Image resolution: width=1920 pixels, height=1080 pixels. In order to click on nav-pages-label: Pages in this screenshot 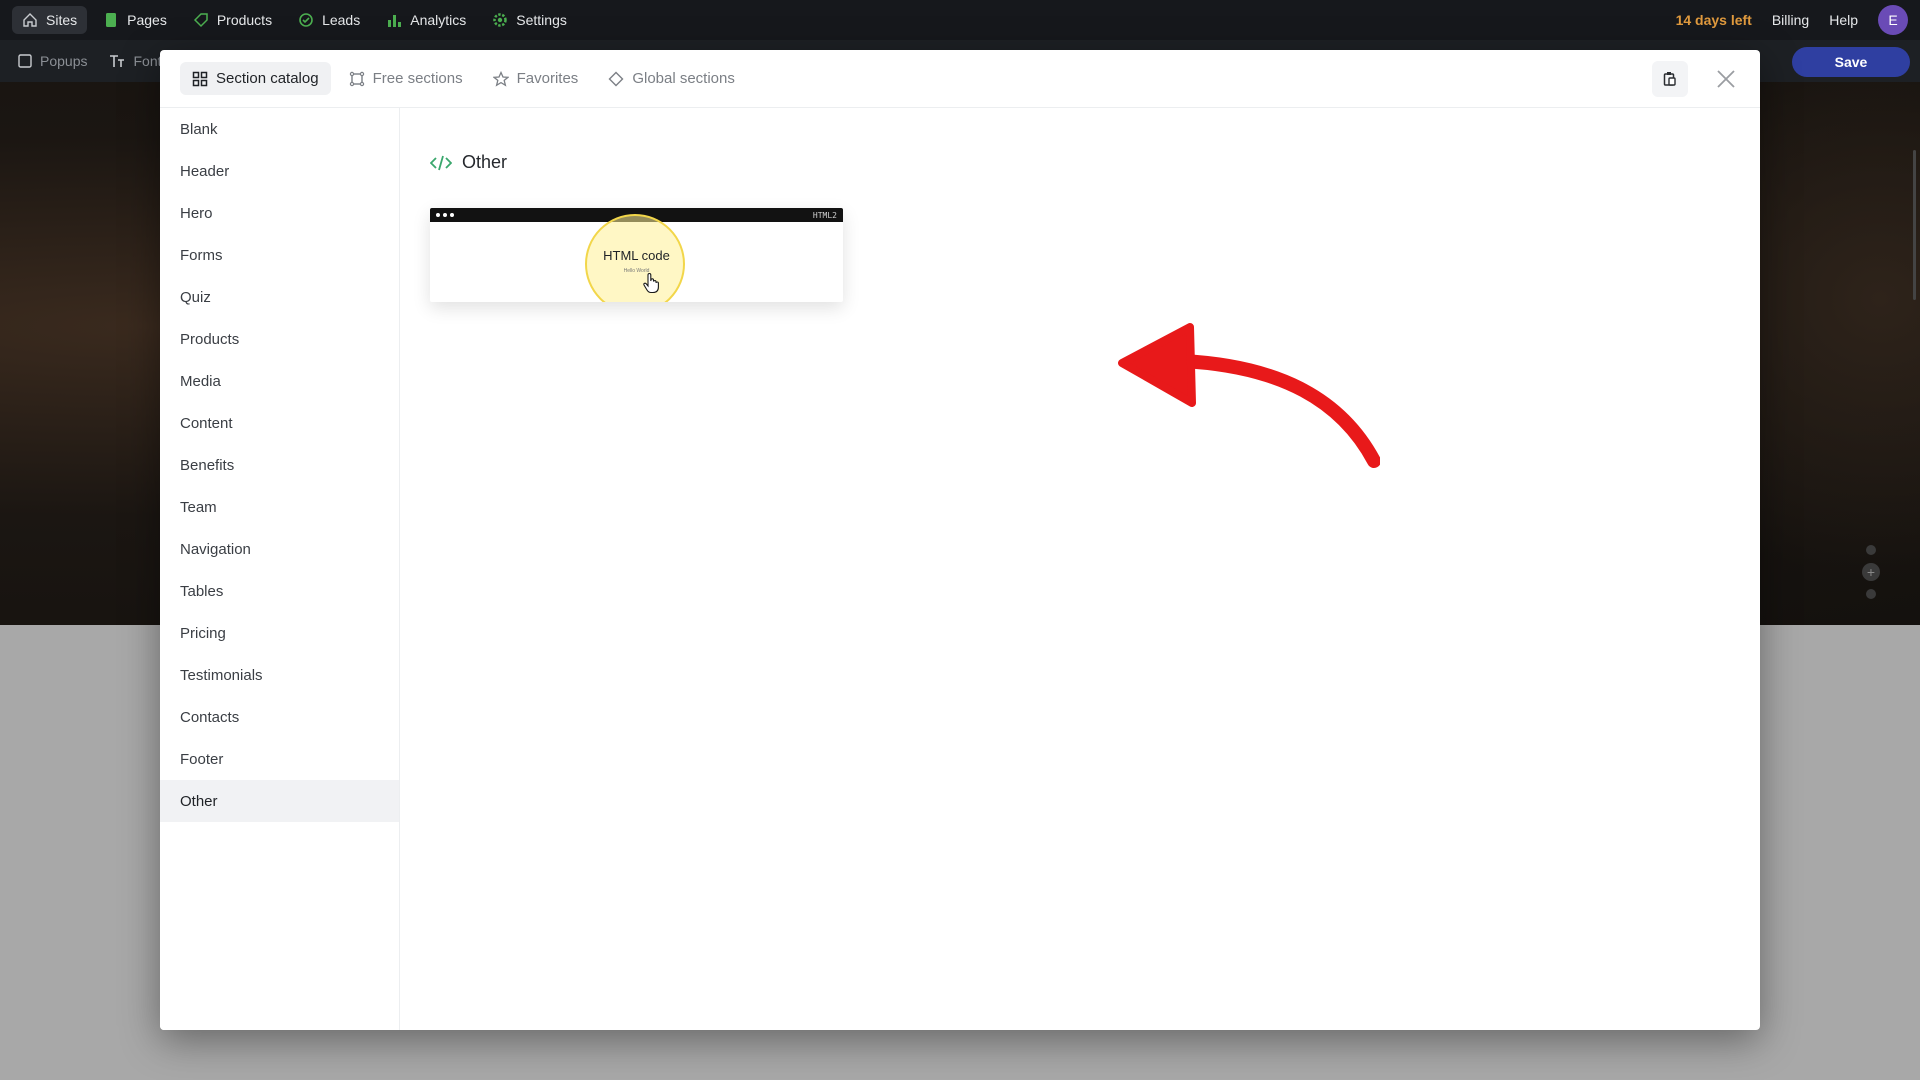, I will do `click(147, 20)`.